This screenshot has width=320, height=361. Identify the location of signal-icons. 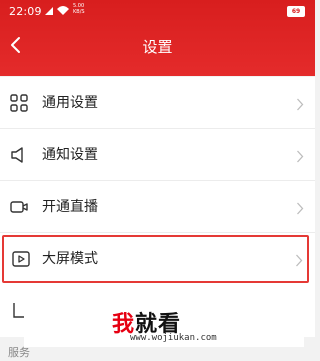
(57, 11).